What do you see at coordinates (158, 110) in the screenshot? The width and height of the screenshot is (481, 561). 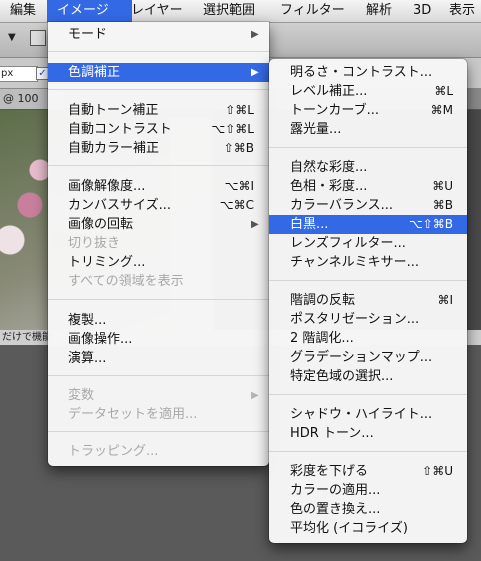 I see `menu-item-auto-tone: 自動トーン補正 ⇧⌘L` at bounding box center [158, 110].